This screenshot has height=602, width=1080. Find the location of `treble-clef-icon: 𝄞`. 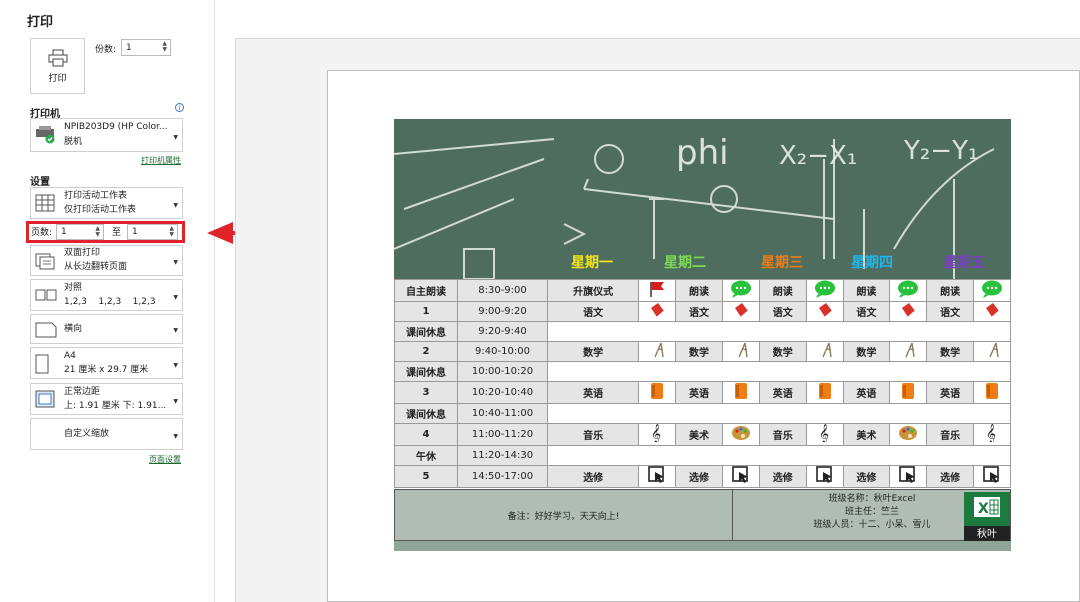

treble-clef-icon: 𝄞 is located at coordinates (825, 434).